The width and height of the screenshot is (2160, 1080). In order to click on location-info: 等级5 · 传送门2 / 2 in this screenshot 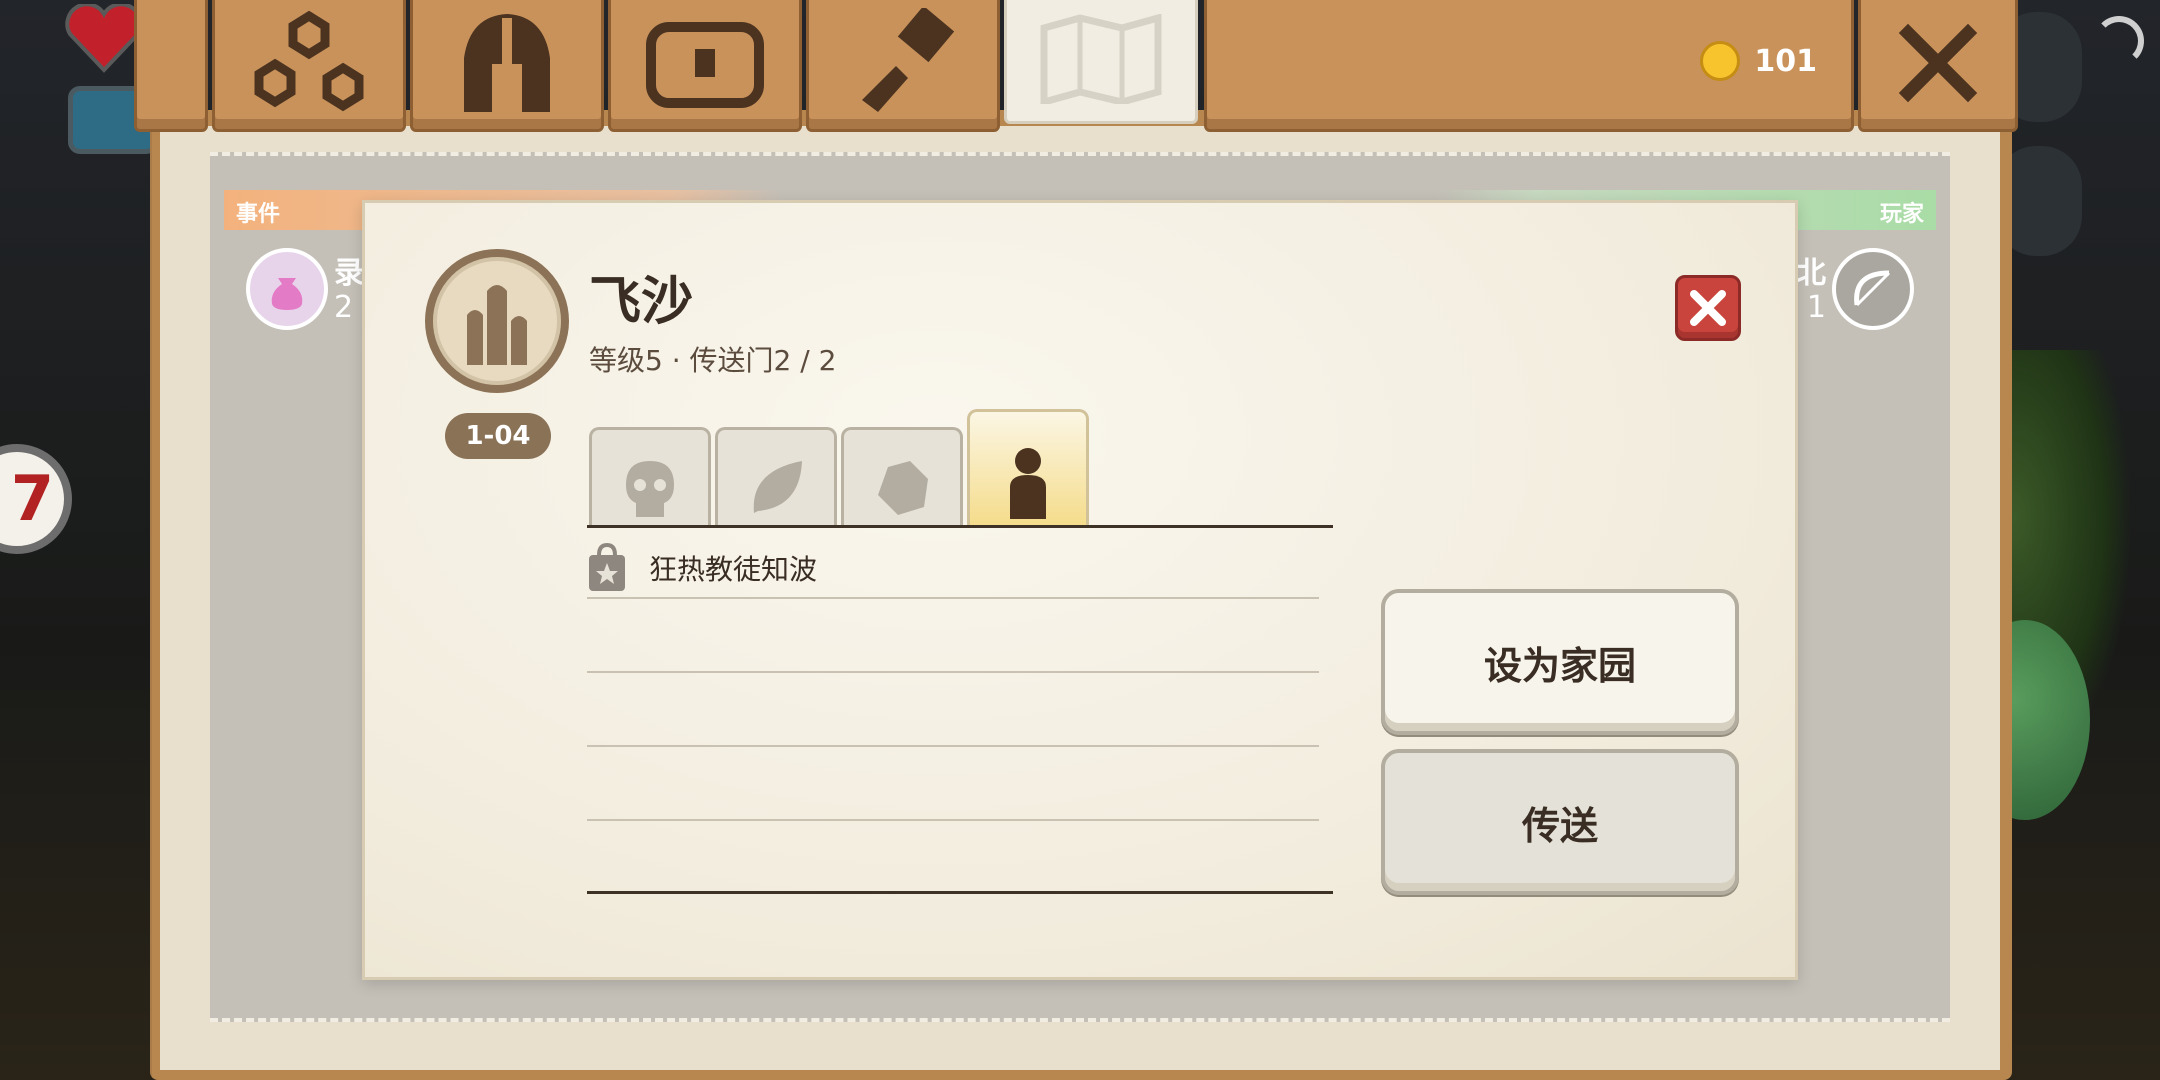, I will do `click(713, 360)`.